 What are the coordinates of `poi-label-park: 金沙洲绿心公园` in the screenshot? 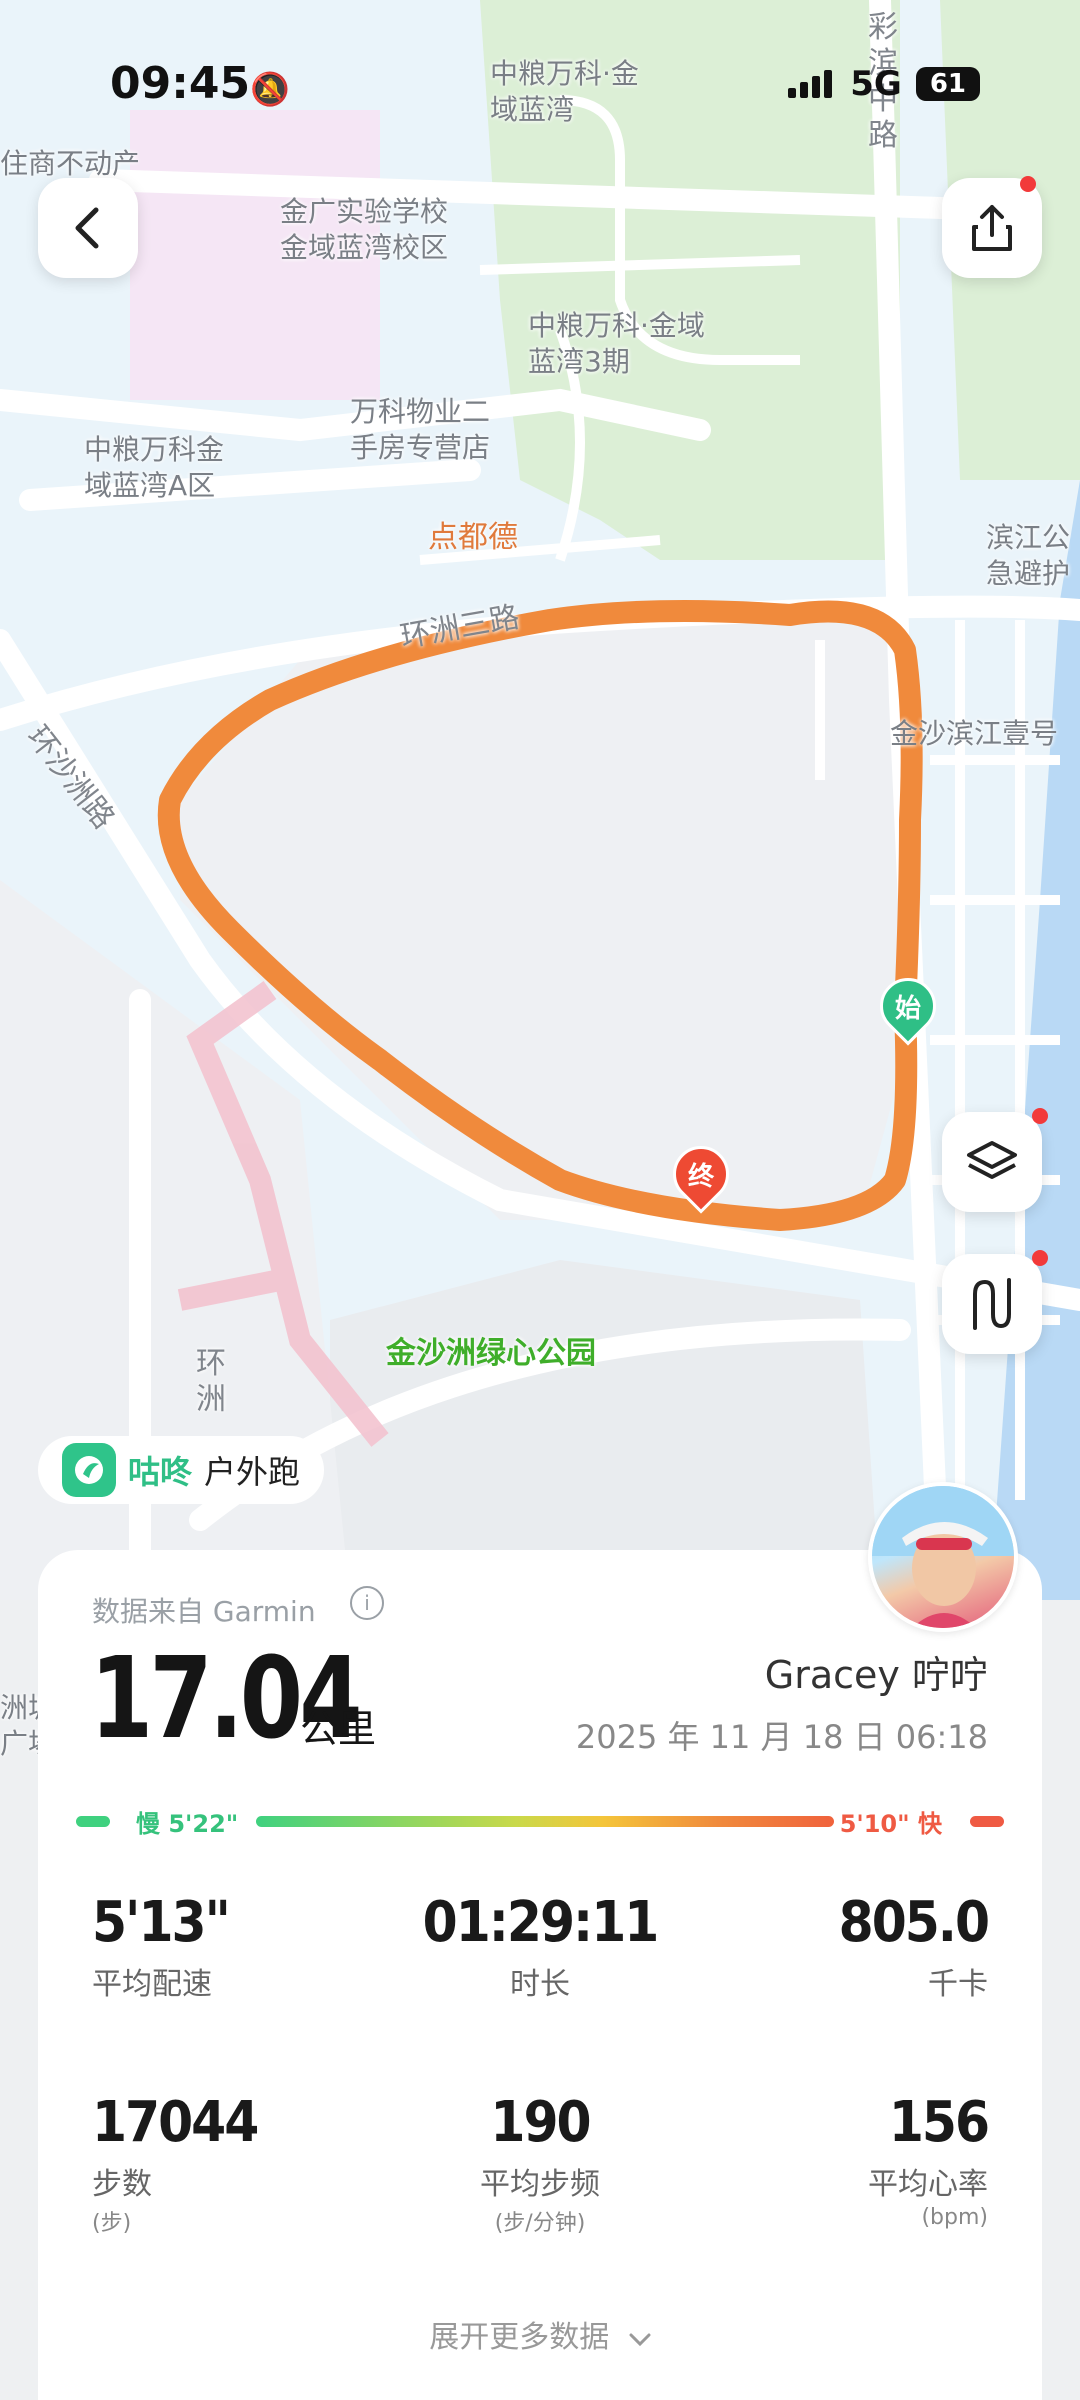 It's located at (491, 1353).